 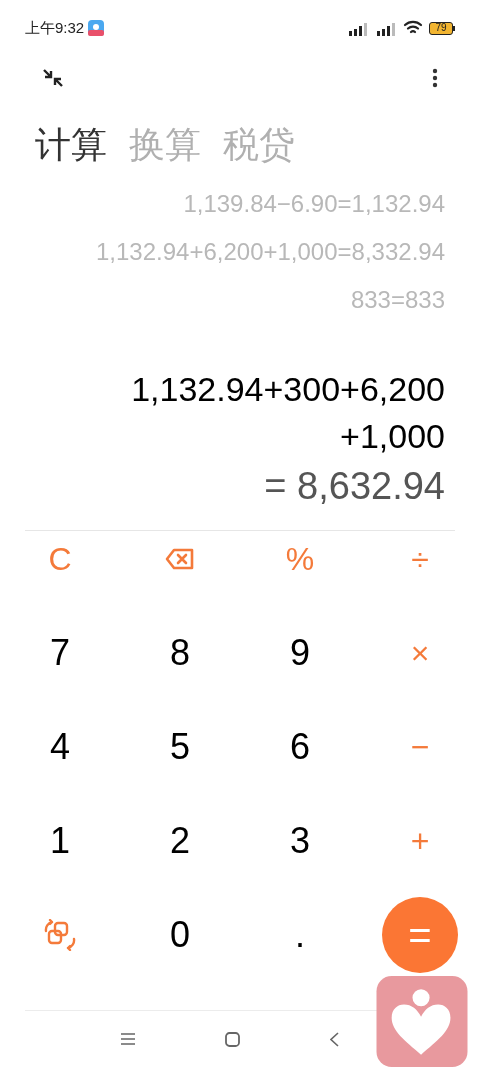 I want to click on digit-key: 4, so click(x=60, y=747).